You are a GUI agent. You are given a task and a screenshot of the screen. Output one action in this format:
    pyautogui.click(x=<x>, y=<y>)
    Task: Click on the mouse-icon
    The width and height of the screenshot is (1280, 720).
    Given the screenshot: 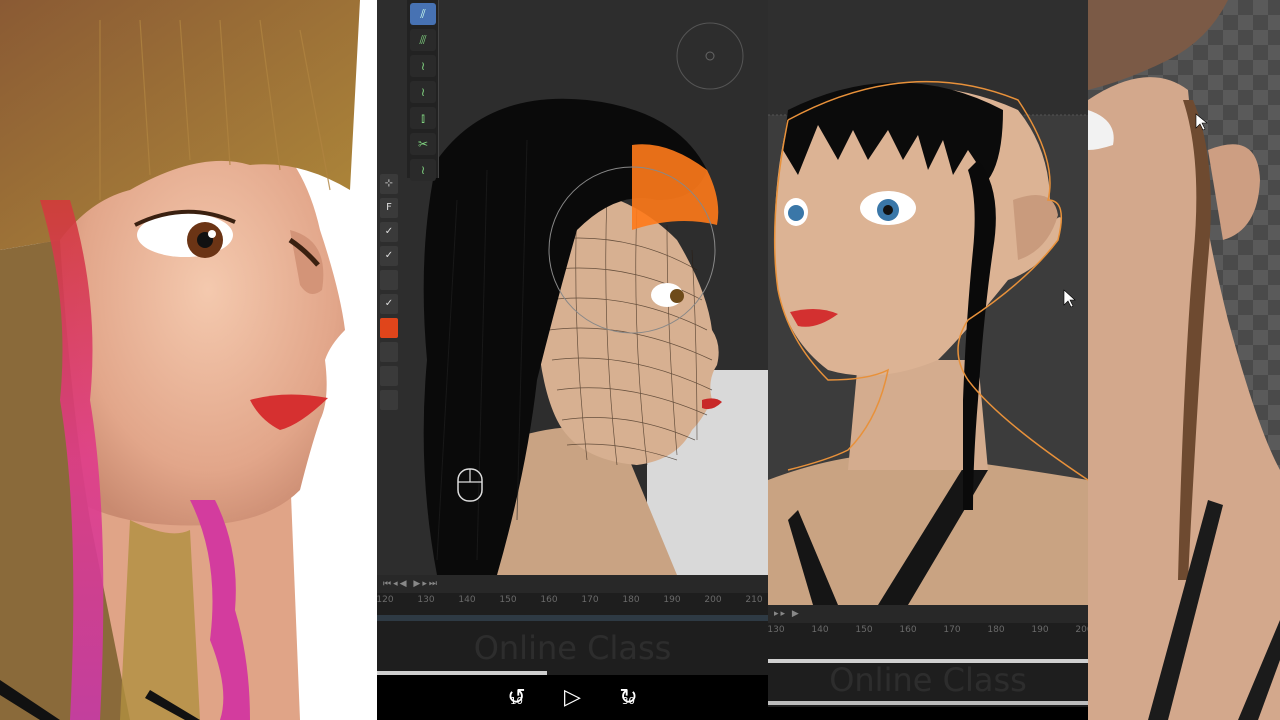 What is the action you would take?
    pyautogui.click(x=470, y=485)
    